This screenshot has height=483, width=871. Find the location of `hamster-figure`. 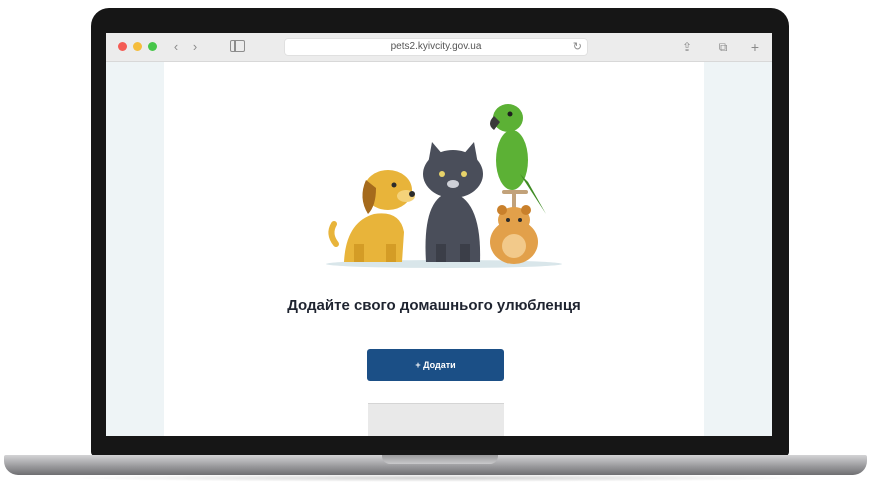

hamster-figure is located at coordinates (514, 234).